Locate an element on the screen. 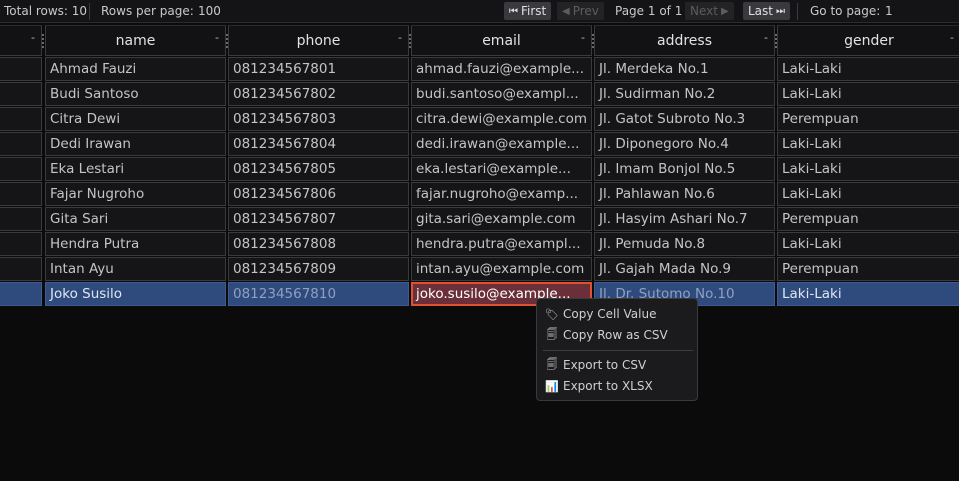 The width and height of the screenshot is (959, 481). document-icon: 🗐 is located at coordinates (552, 364).